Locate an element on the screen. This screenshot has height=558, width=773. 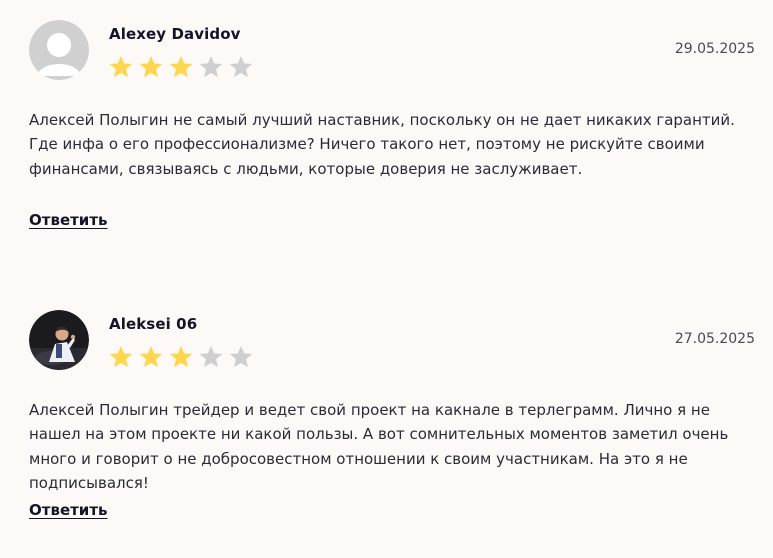
avatar-placeholder-icon is located at coordinates (59, 50).